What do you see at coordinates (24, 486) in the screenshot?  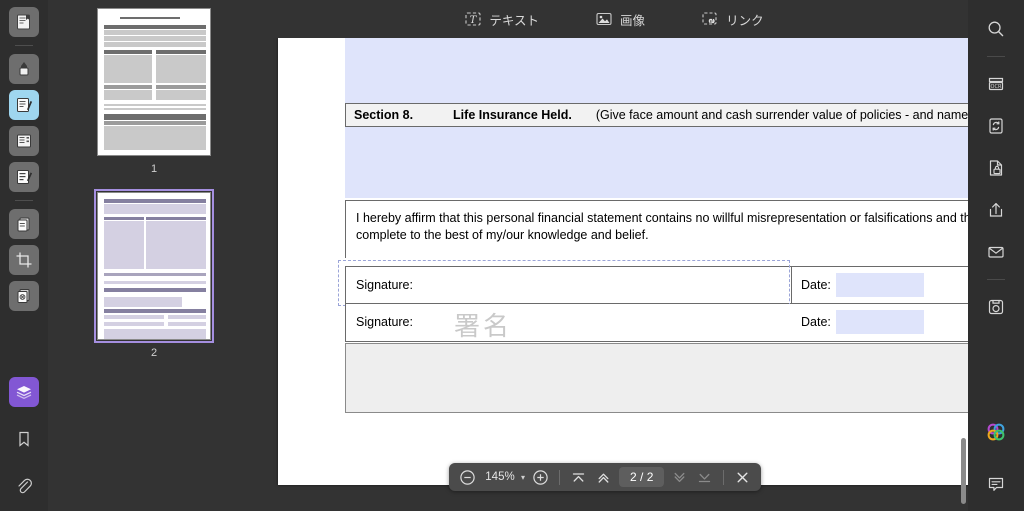 I see `attachment-icon` at bounding box center [24, 486].